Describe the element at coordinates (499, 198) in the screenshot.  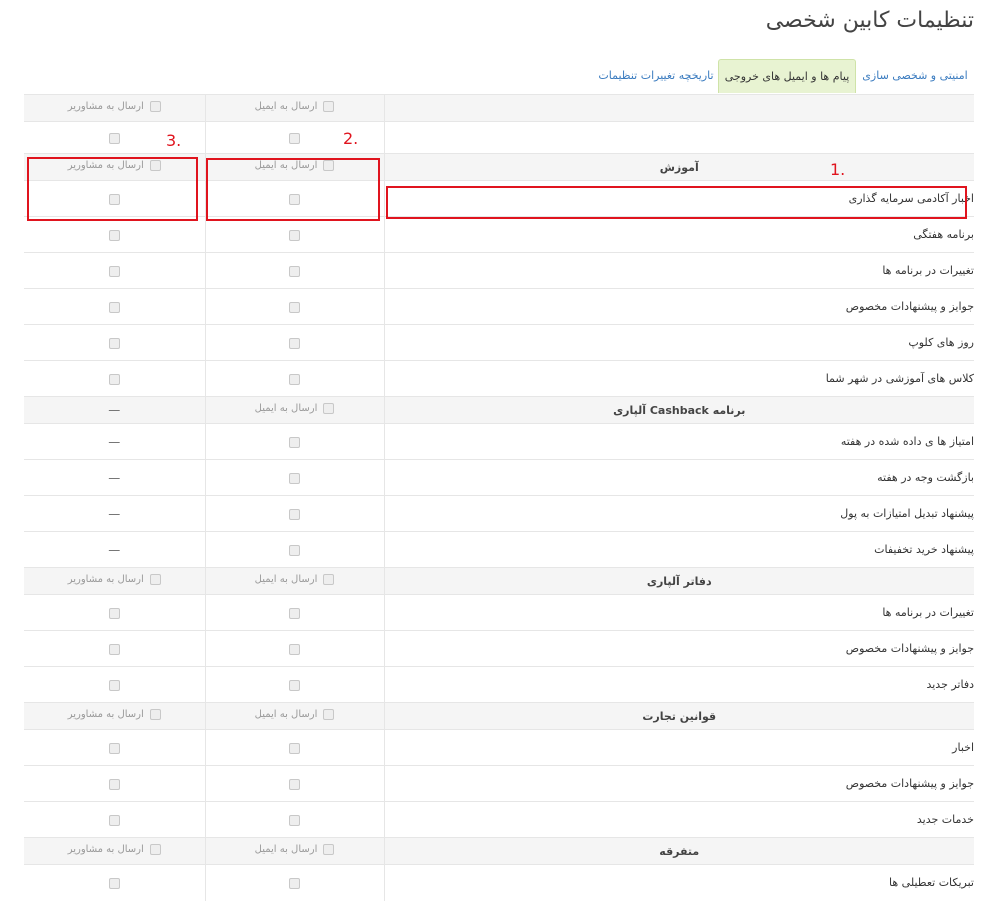
I see `settings-row: اخبار آکادمی سرمایه گذاری` at that location.